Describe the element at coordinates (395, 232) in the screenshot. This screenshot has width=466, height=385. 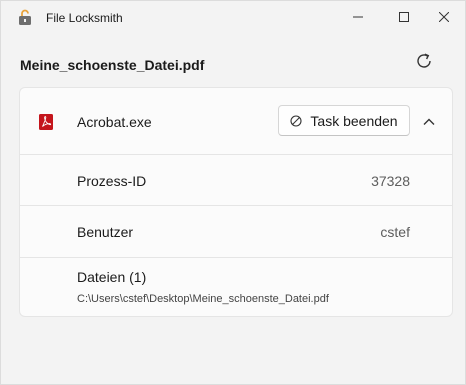
I see `user-value: cstef` at that location.